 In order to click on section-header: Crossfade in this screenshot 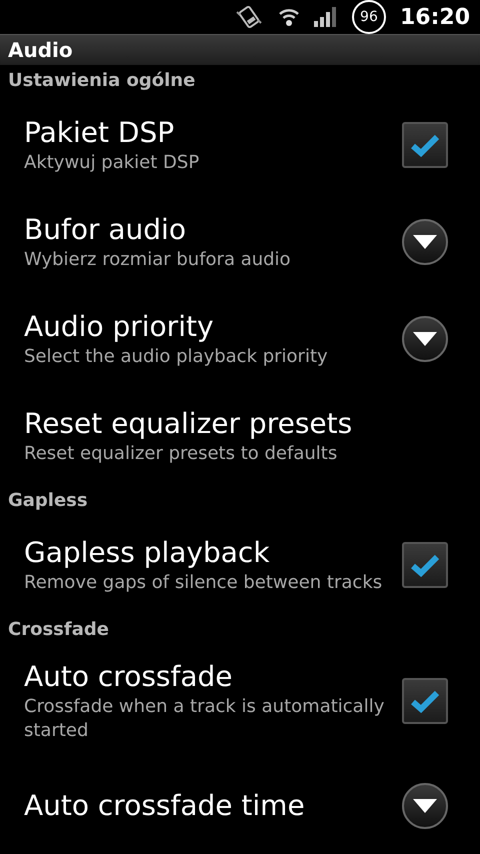, I will do `click(58, 630)`.